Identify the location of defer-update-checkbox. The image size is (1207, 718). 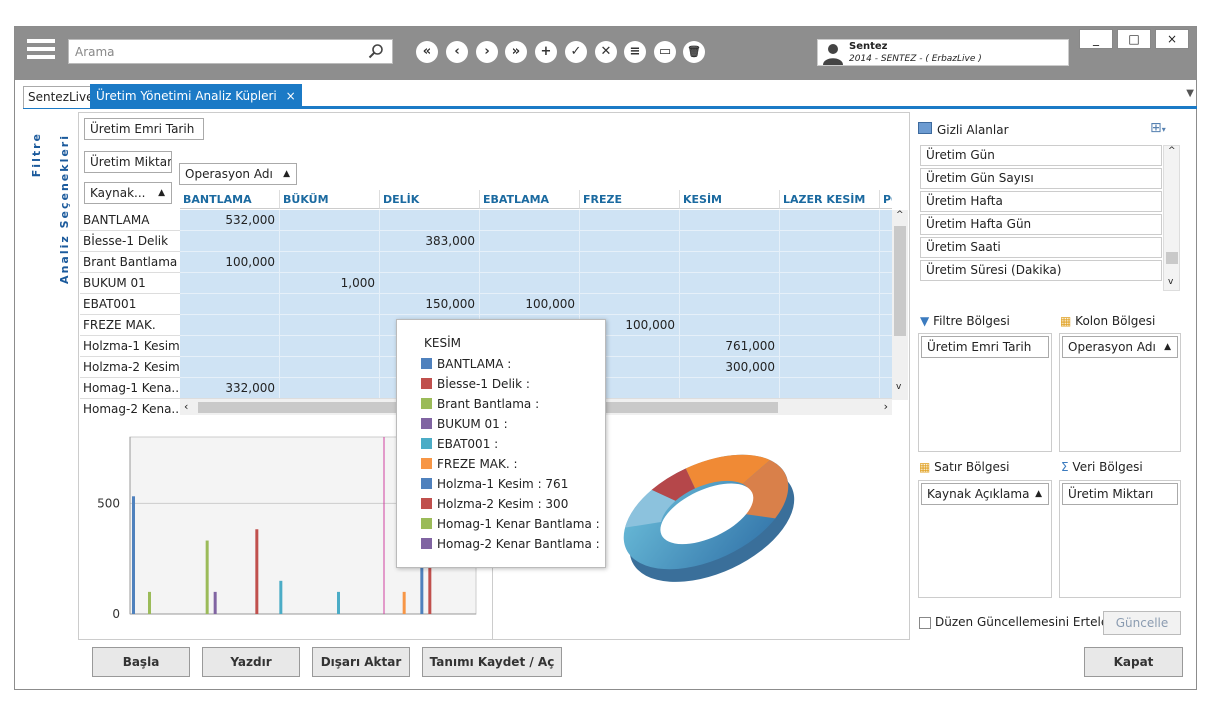
(925, 623).